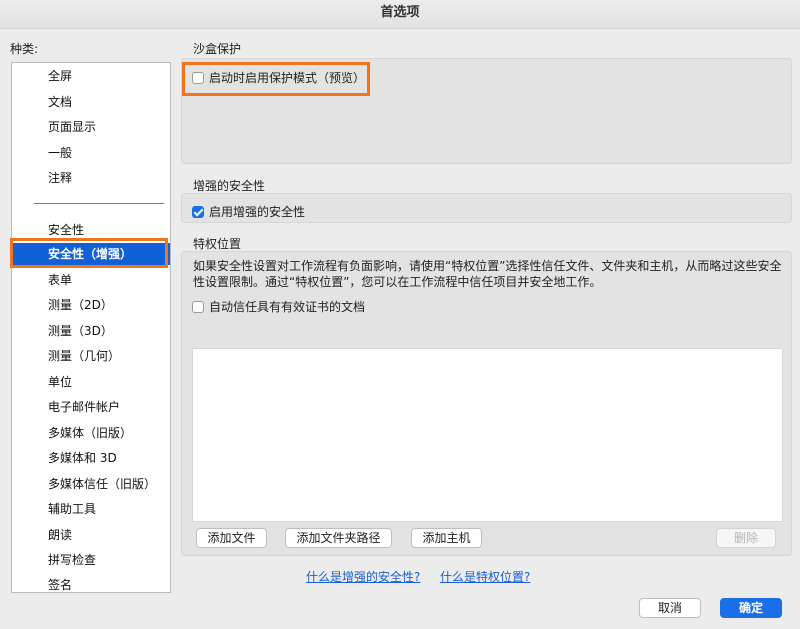 Image resolution: width=800 pixels, height=629 pixels. I want to click on sidebar-divider, so click(99, 203).